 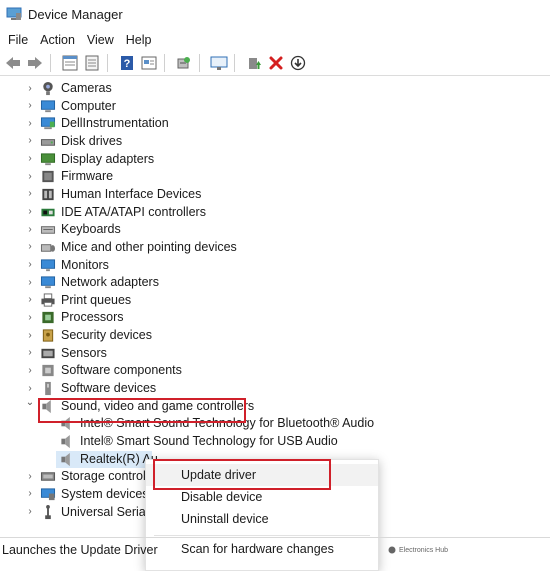 I want to click on security-device-icon, so click(x=48, y=335).